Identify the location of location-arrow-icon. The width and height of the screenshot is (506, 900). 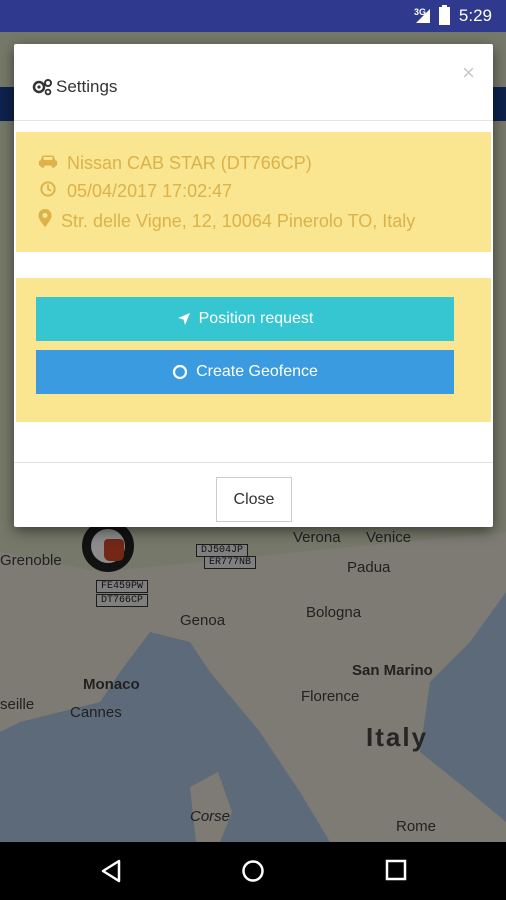
(183, 318).